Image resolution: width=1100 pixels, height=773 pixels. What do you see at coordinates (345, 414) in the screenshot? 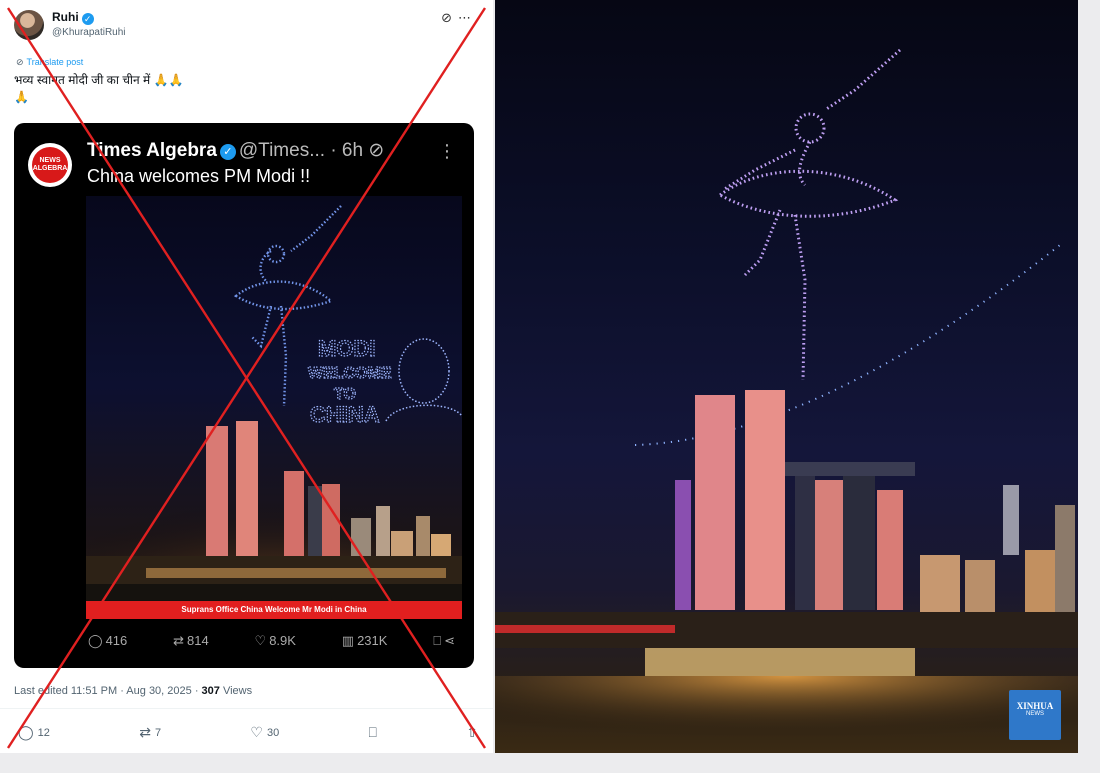
I see `embed-image-text-china: CHINA` at bounding box center [345, 414].